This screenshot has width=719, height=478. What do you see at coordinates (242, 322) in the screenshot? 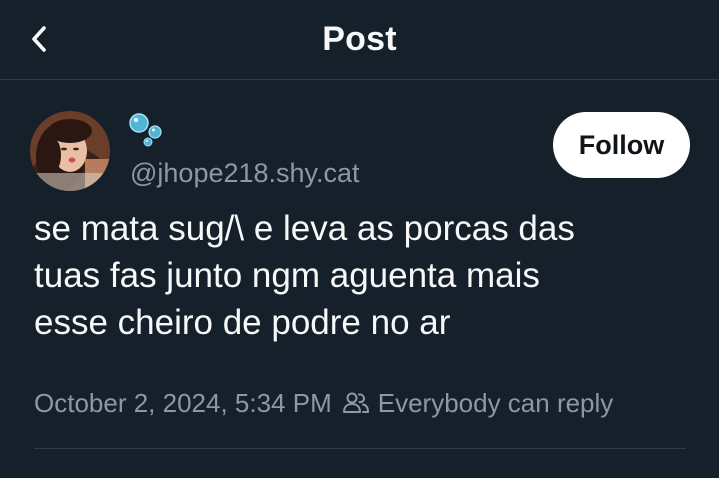
I see `post-text-line: esse cheiro de podre no ar` at bounding box center [242, 322].